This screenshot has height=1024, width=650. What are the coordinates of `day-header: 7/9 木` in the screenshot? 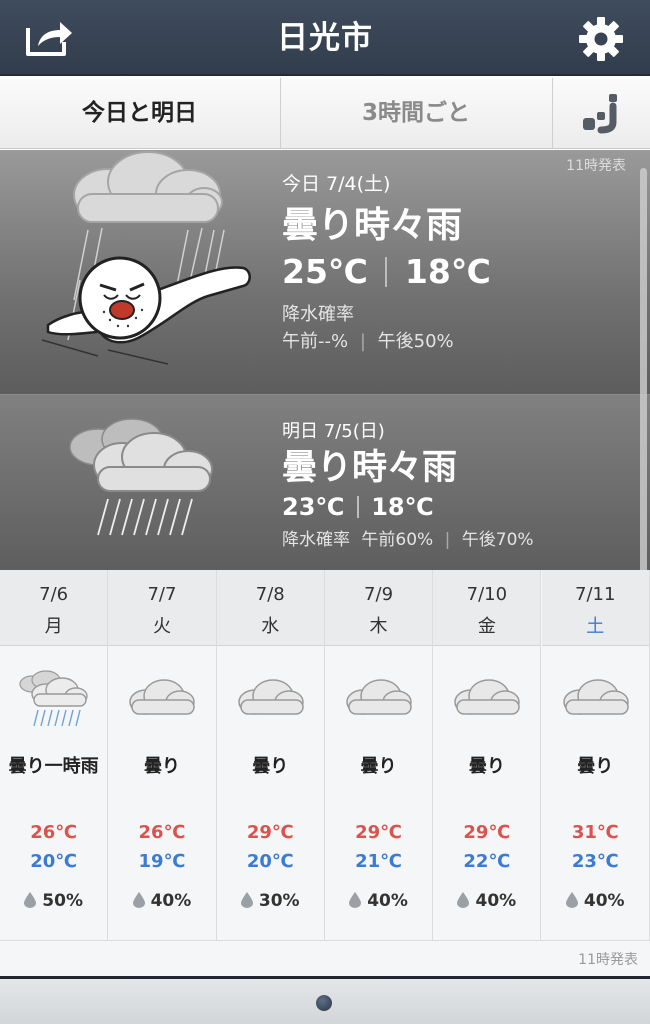 It's located at (378, 608).